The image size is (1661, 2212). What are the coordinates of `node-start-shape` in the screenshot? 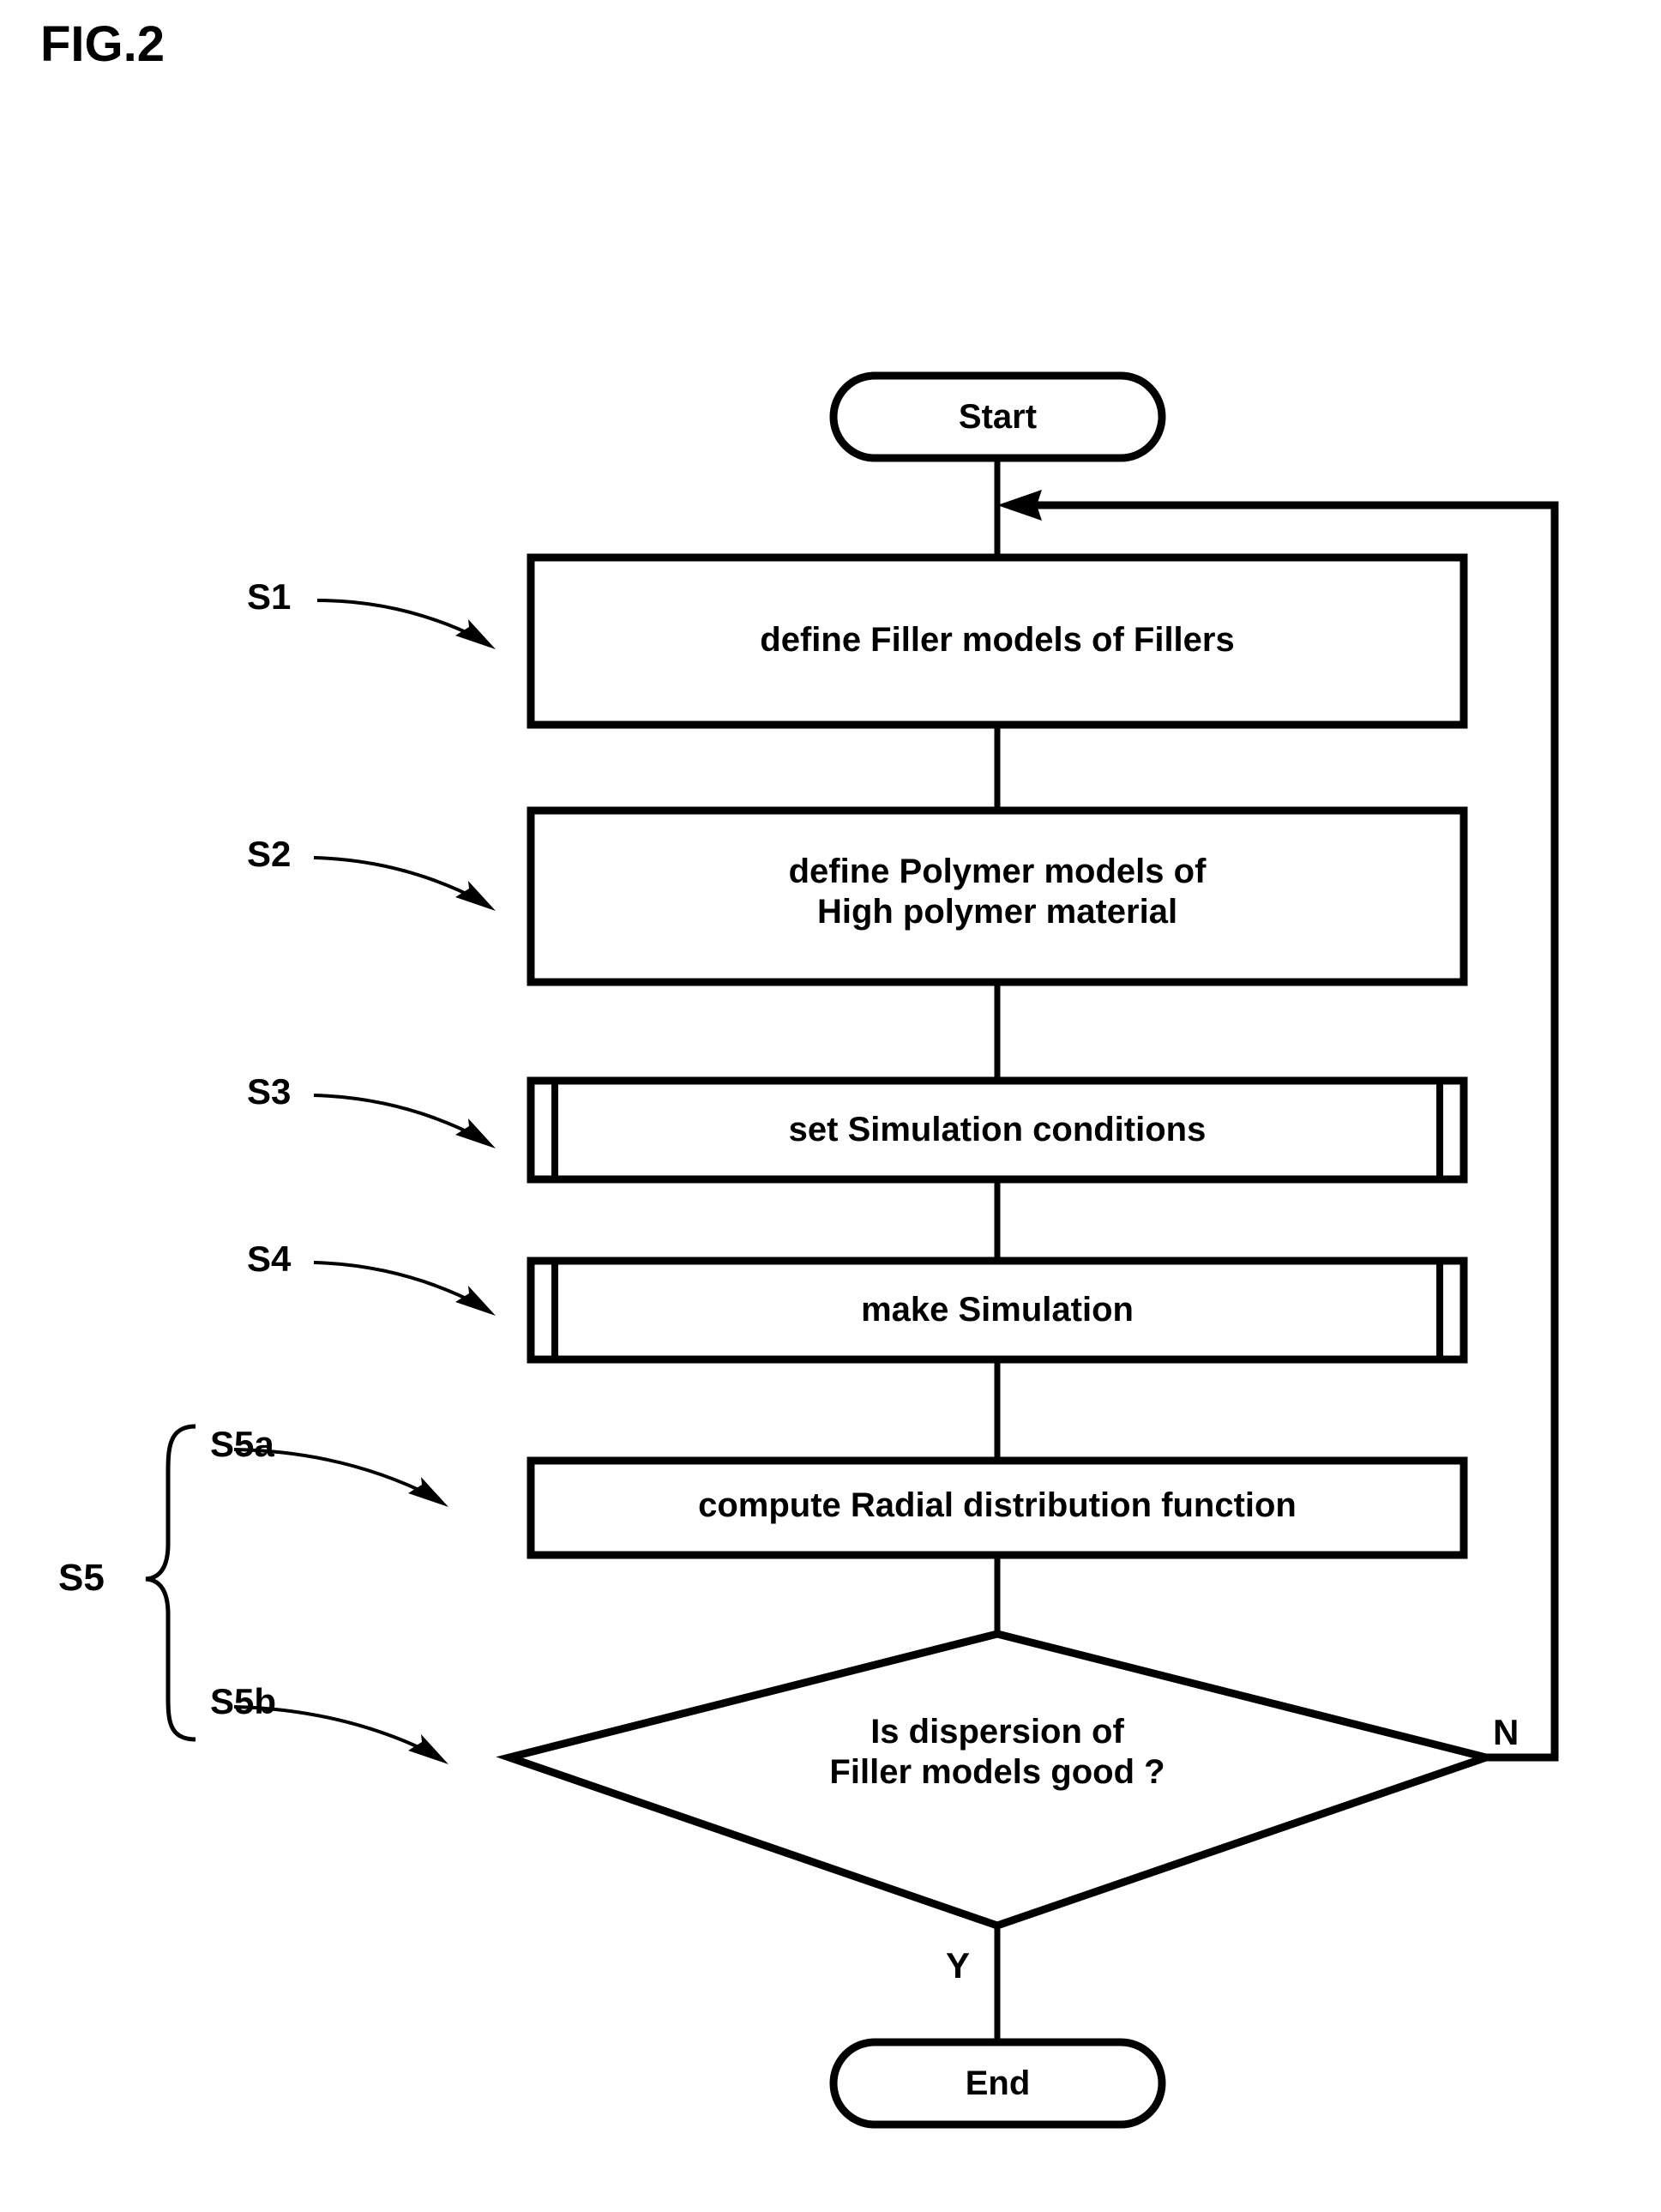 It's located at (997, 416).